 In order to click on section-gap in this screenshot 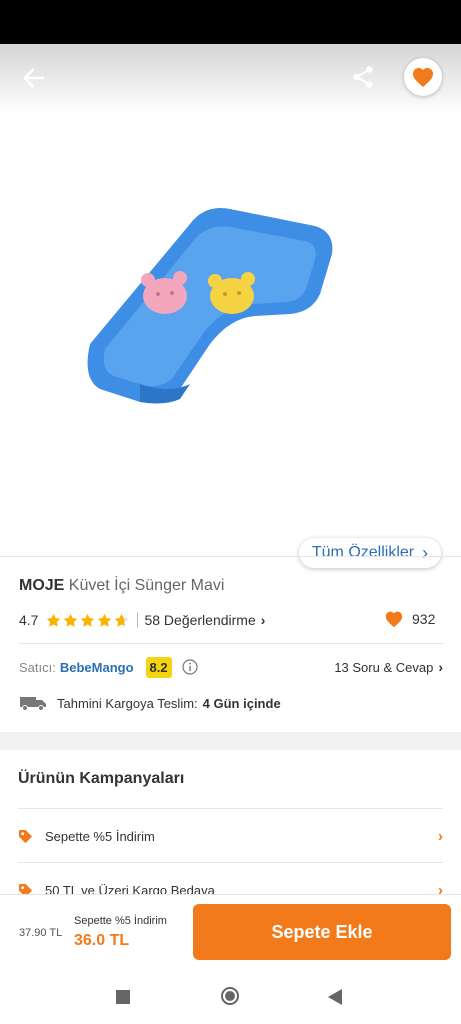, I will do `click(230, 741)`.